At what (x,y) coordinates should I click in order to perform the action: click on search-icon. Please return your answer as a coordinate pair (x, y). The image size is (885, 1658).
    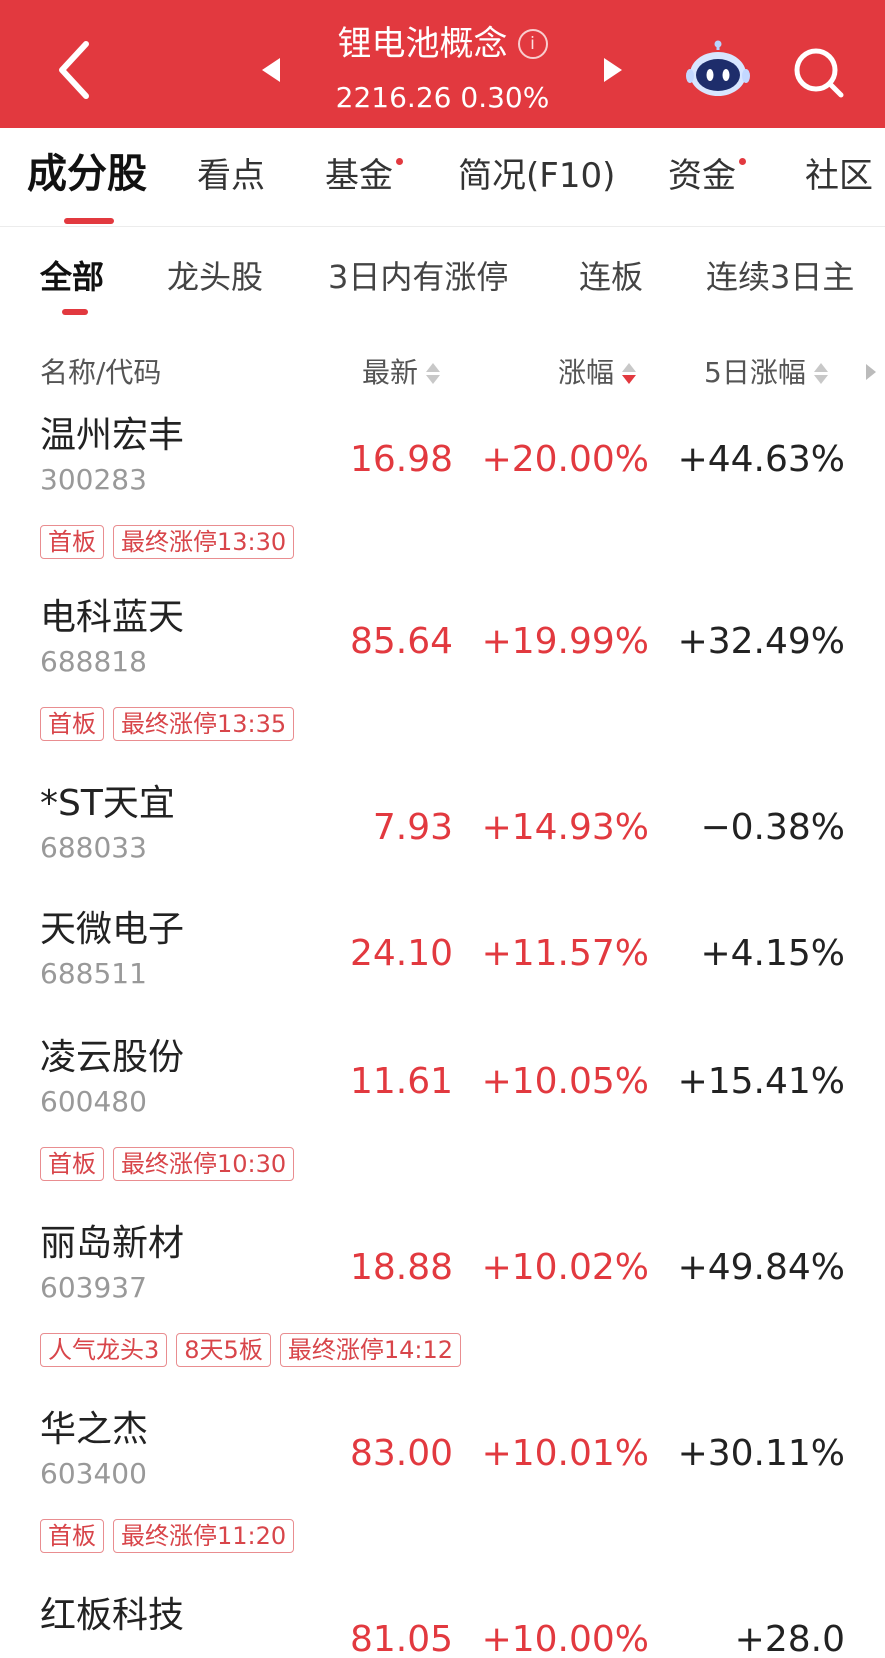
    Looking at the image, I should click on (819, 73).